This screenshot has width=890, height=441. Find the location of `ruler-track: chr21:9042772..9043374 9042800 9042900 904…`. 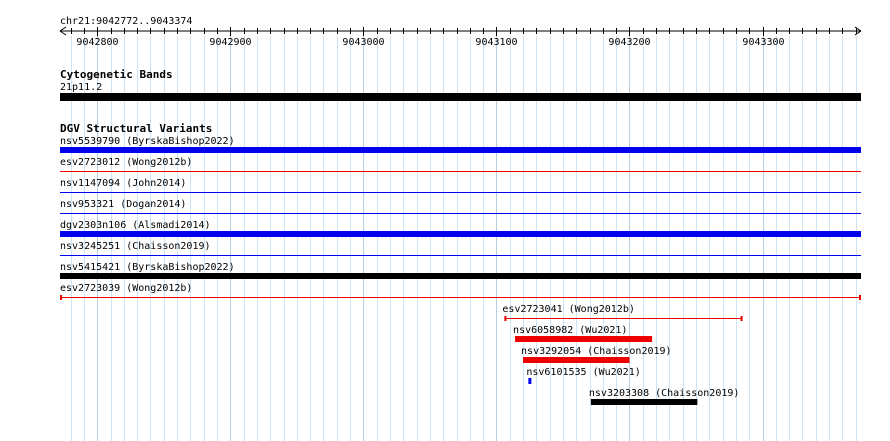

ruler-track: chr21:9042772..9043374 9042800 9042900 904… is located at coordinates (460, 32).